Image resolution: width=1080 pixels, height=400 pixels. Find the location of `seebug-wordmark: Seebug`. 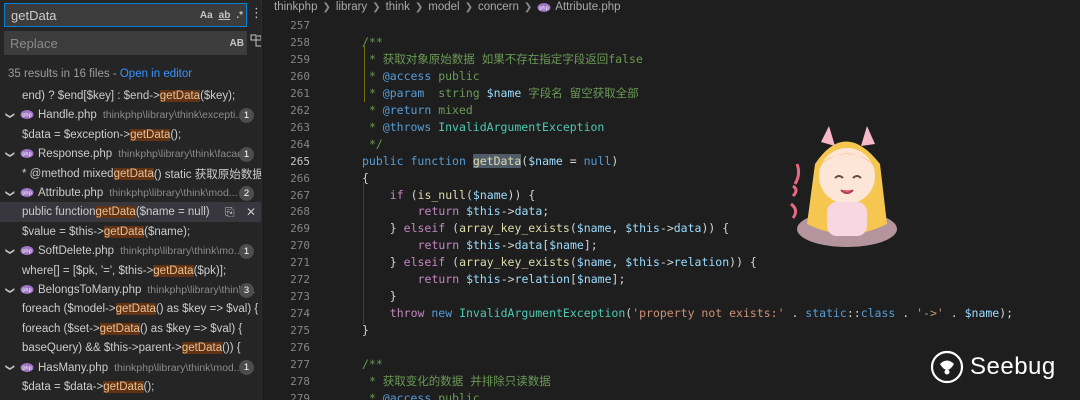

seebug-wordmark: Seebug is located at coordinates (1013, 366).